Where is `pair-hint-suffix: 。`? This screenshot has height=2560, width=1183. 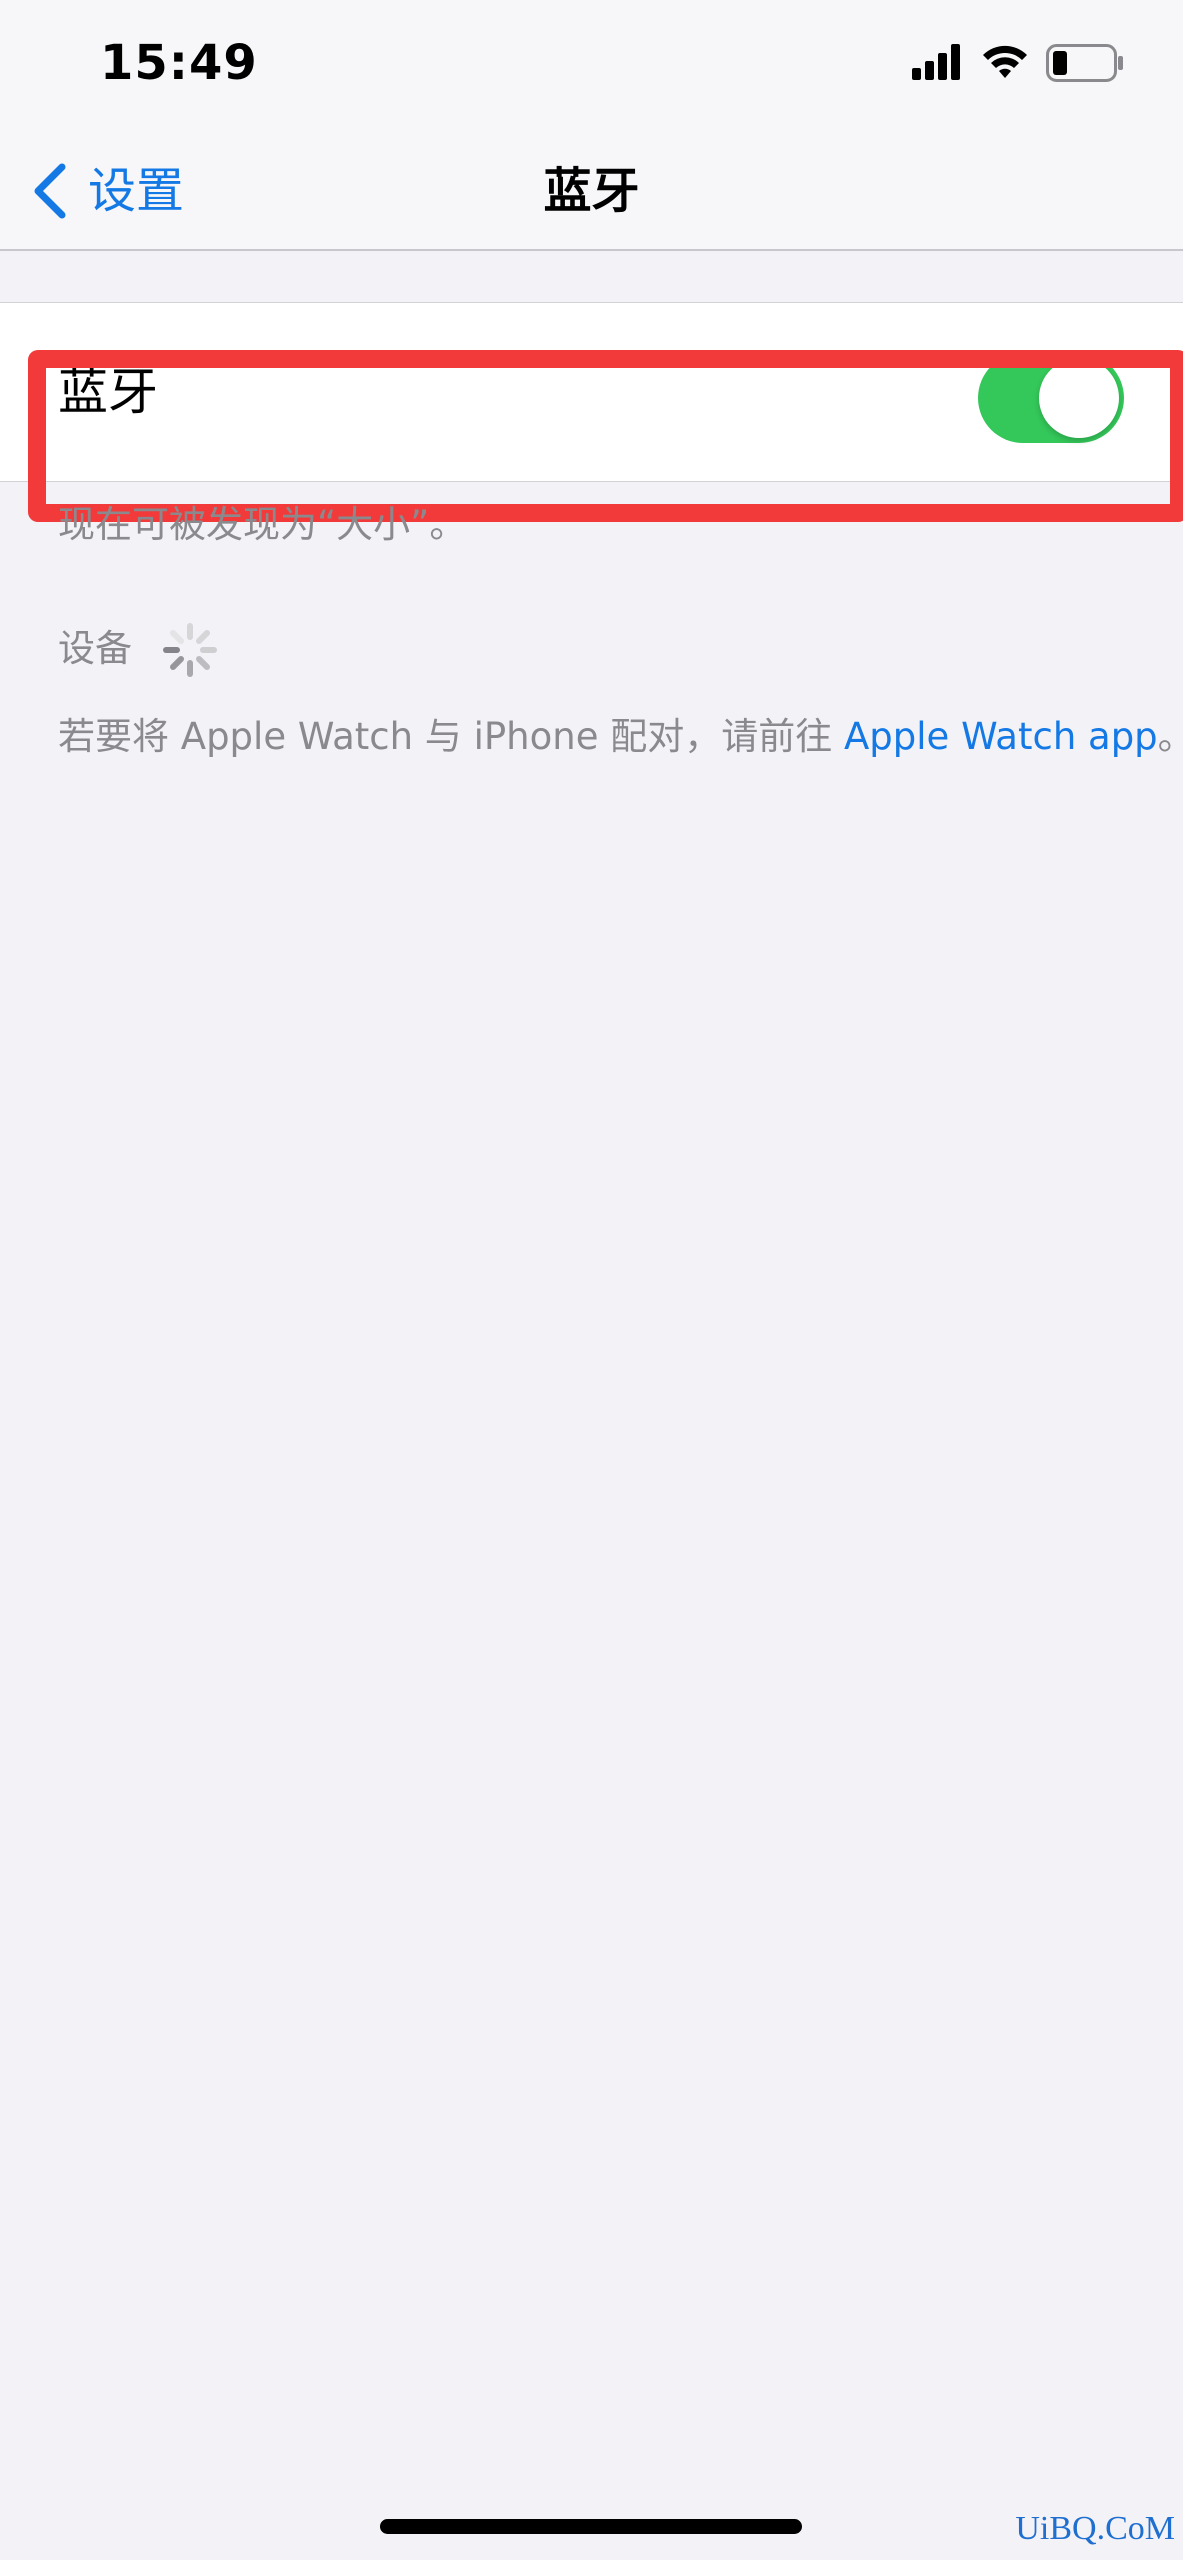 pair-hint-suffix: 。 is located at coordinates (1170, 736).